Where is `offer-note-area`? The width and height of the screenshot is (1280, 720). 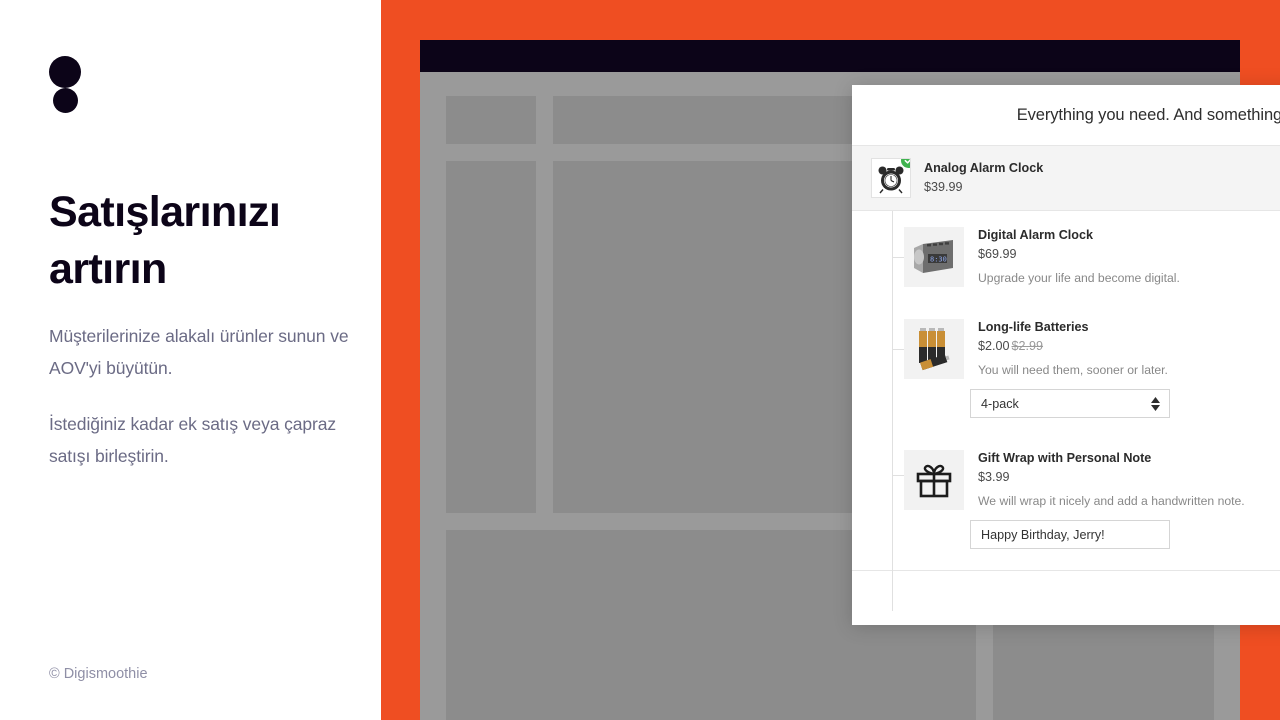
offer-note-area is located at coordinates (1066, 534).